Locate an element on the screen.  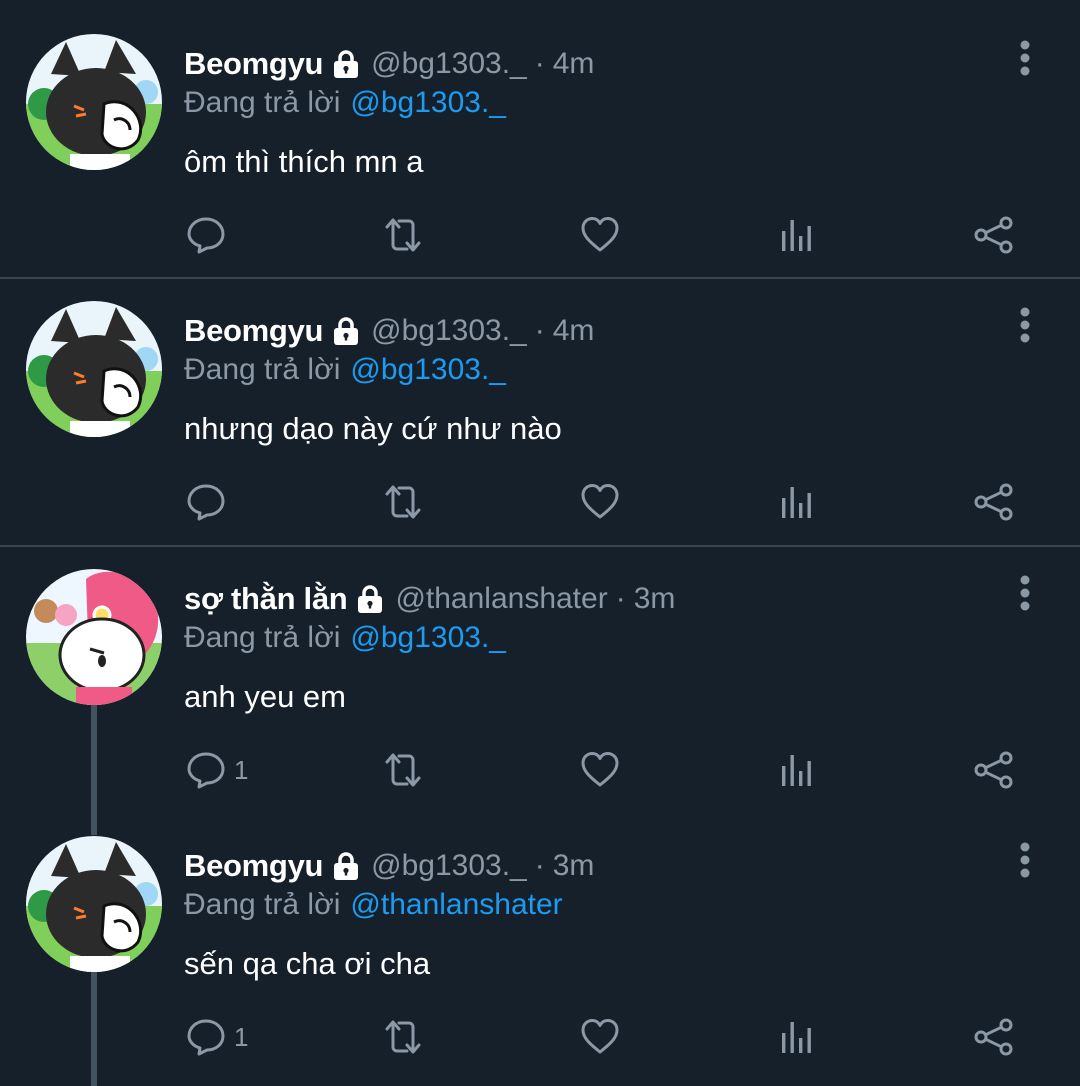
mention-link: @thanlanshater is located at coordinates (456, 905).